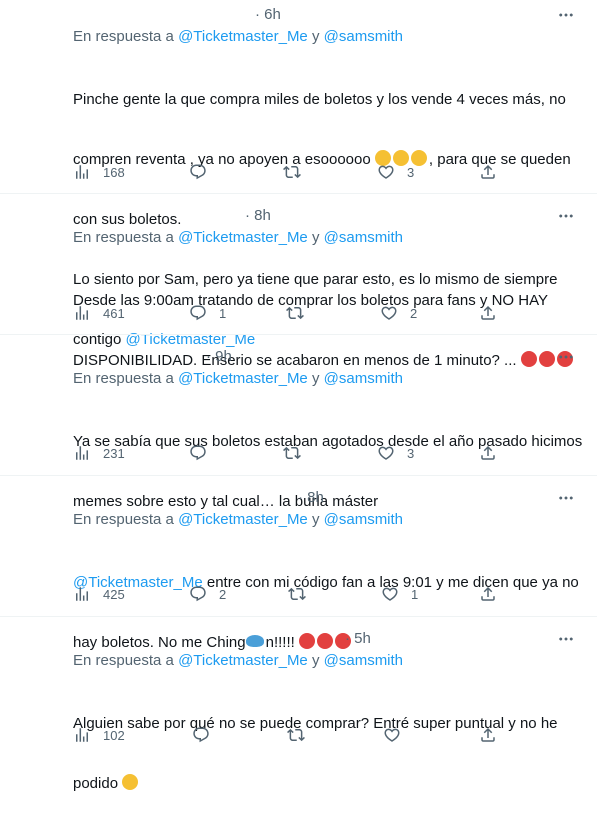 Image resolution: width=597 pixels, height=834 pixels. What do you see at coordinates (114, 172) in the screenshot?
I see `views-count: 168` at bounding box center [114, 172].